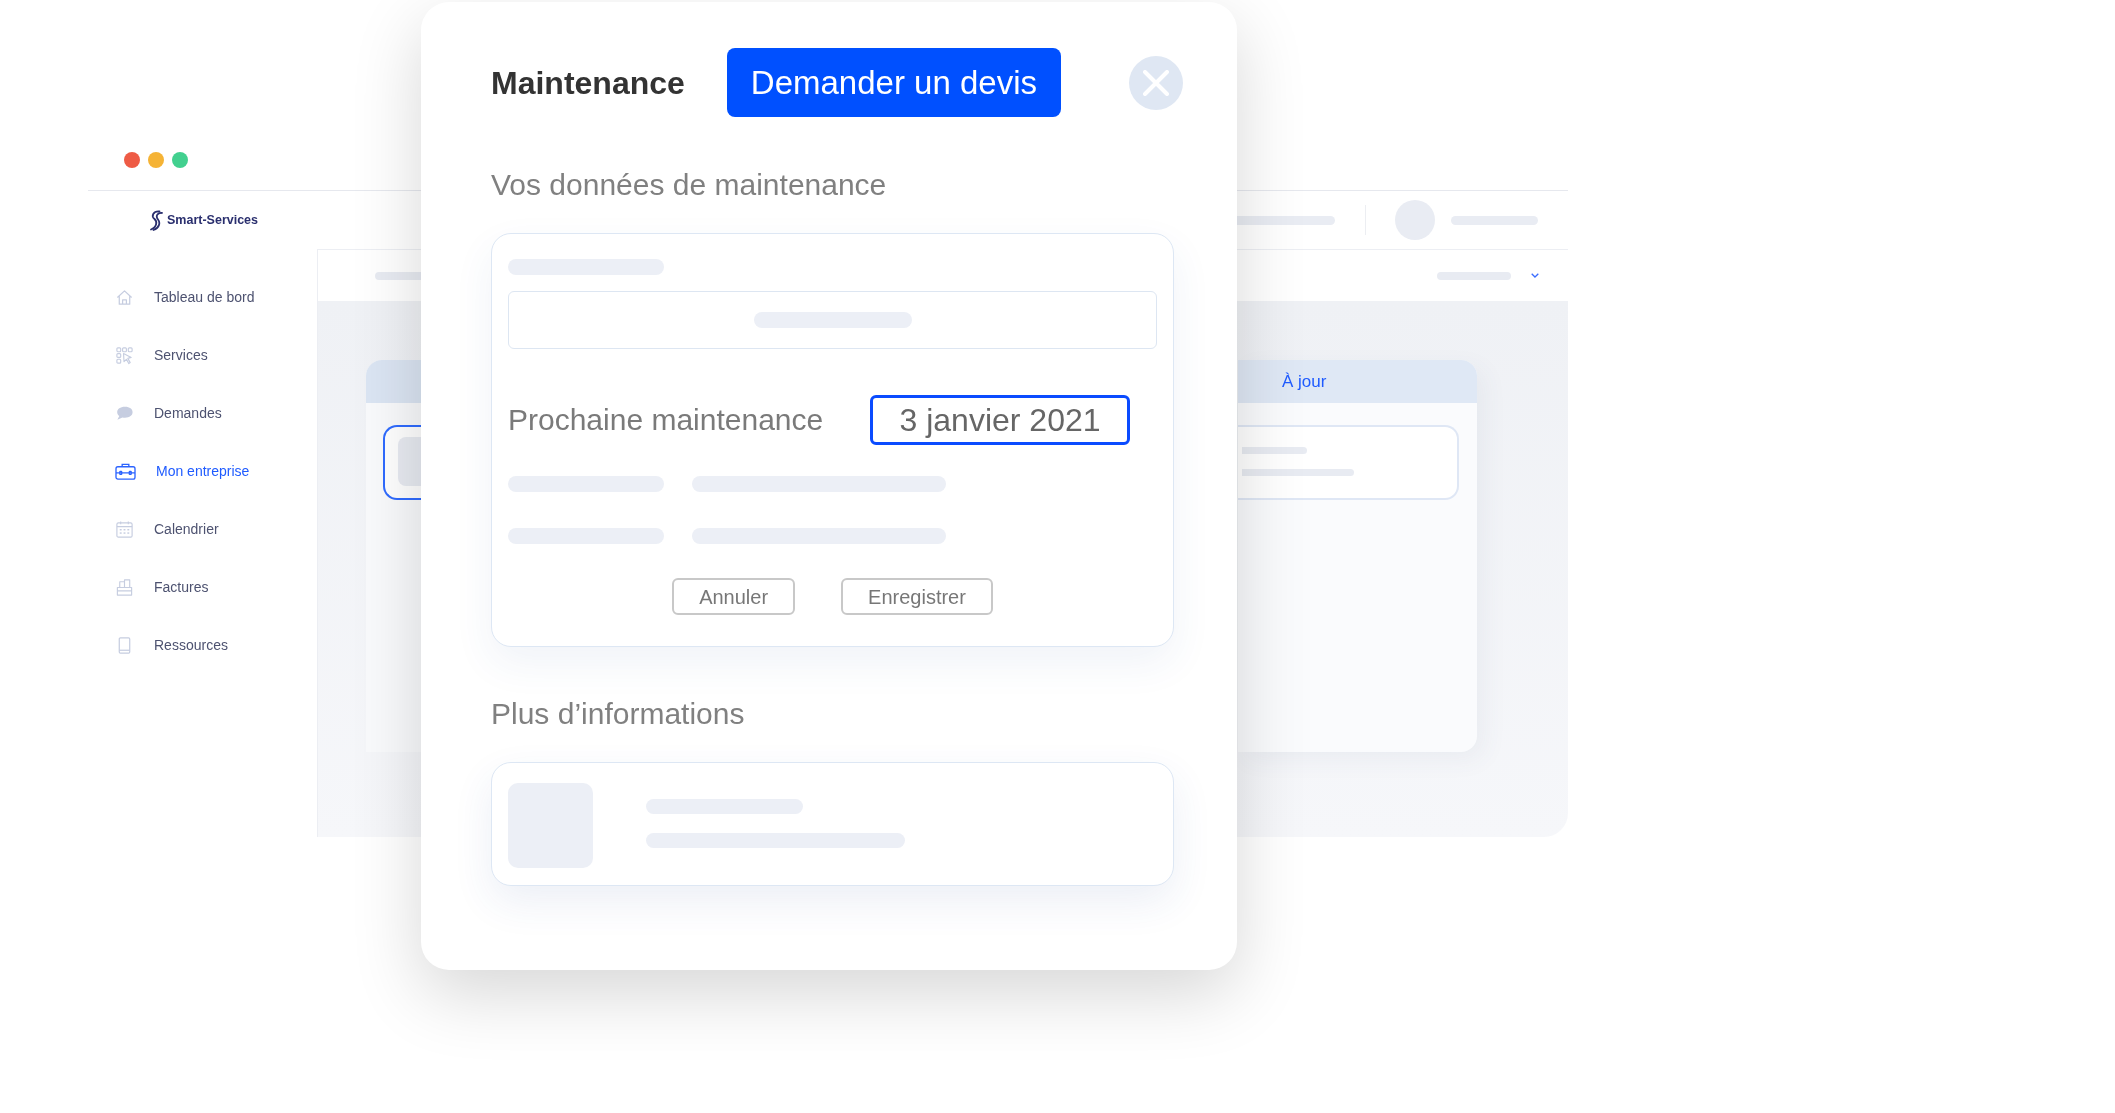  What do you see at coordinates (893, 82) in the screenshot?
I see `action-button: Demander un devis` at bounding box center [893, 82].